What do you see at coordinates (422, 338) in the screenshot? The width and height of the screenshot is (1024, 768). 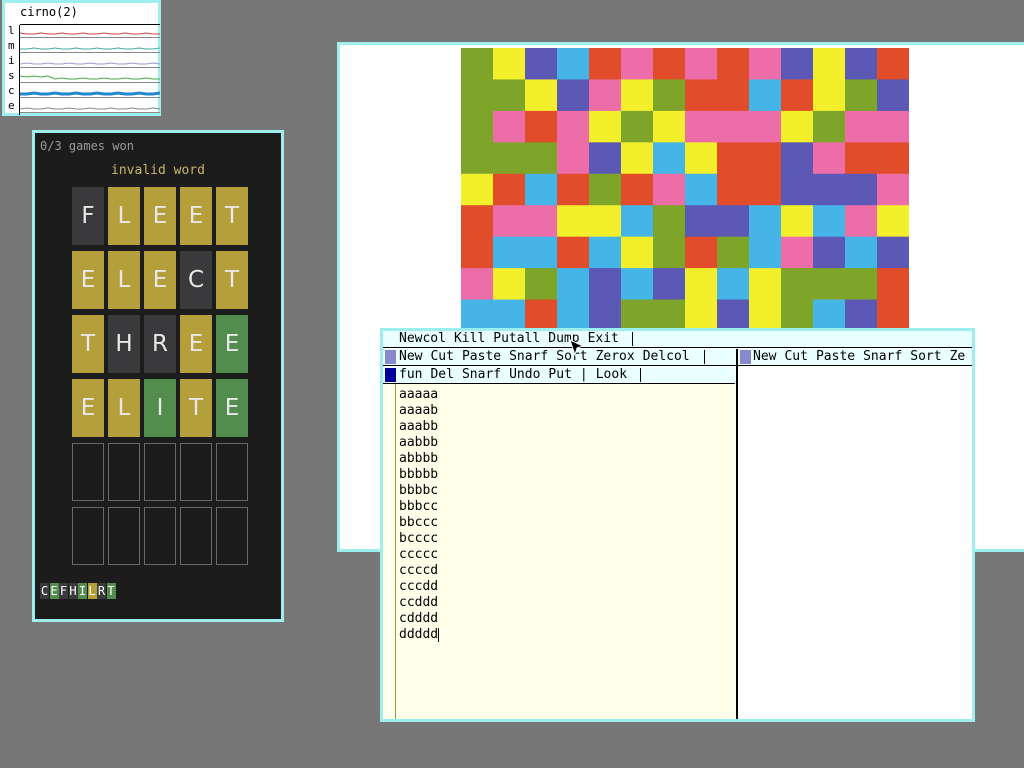 I see `tag-command-newcol: Newcol` at bounding box center [422, 338].